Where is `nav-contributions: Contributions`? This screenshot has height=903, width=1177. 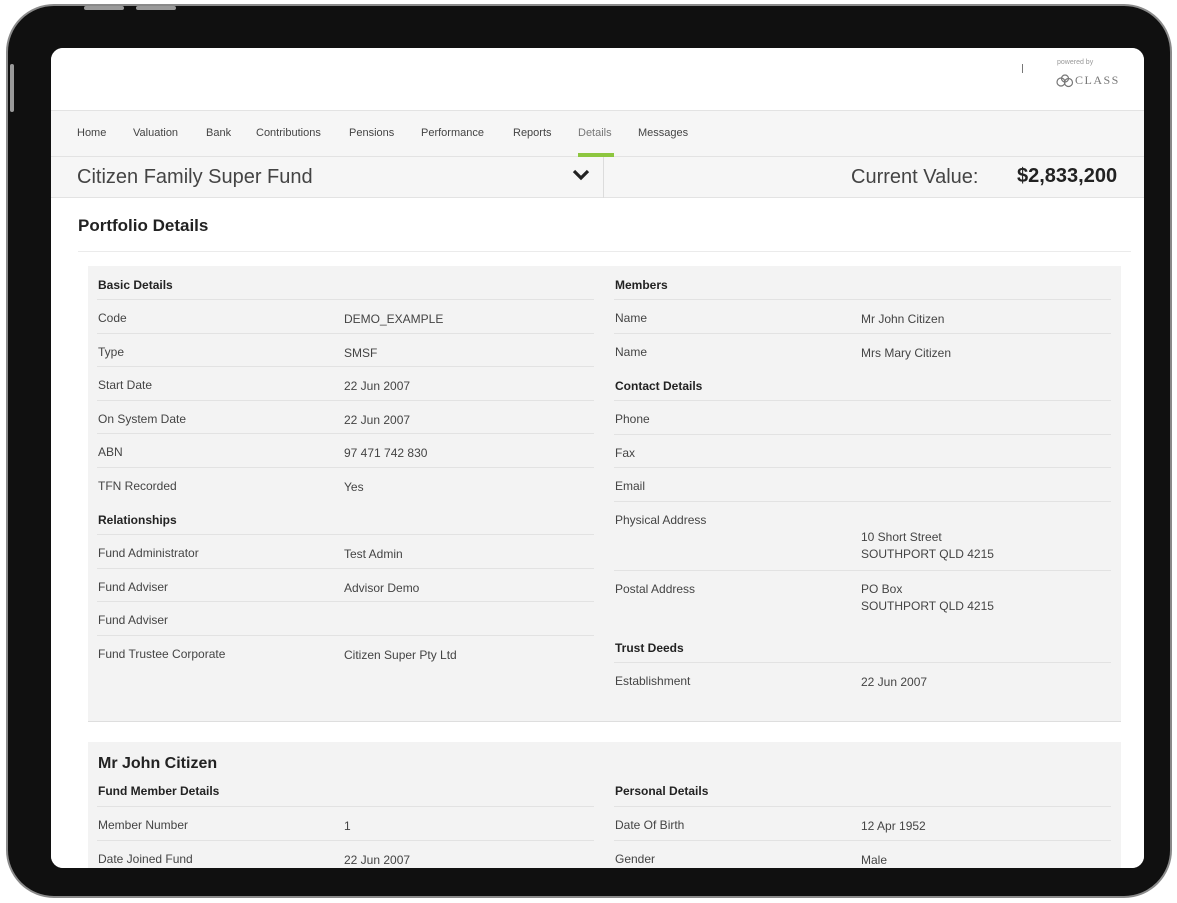
nav-contributions: Contributions is located at coordinates (288, 133).